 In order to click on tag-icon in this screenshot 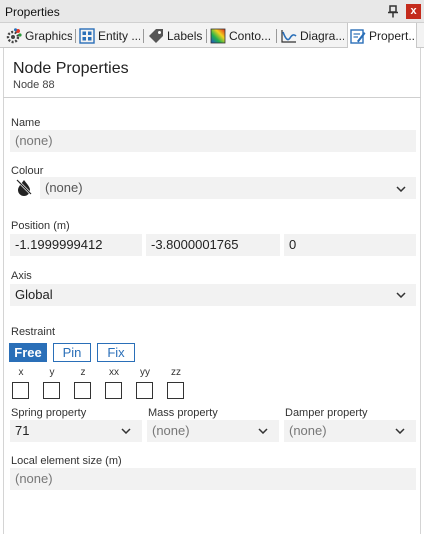, I will do `click(156, 35)`.